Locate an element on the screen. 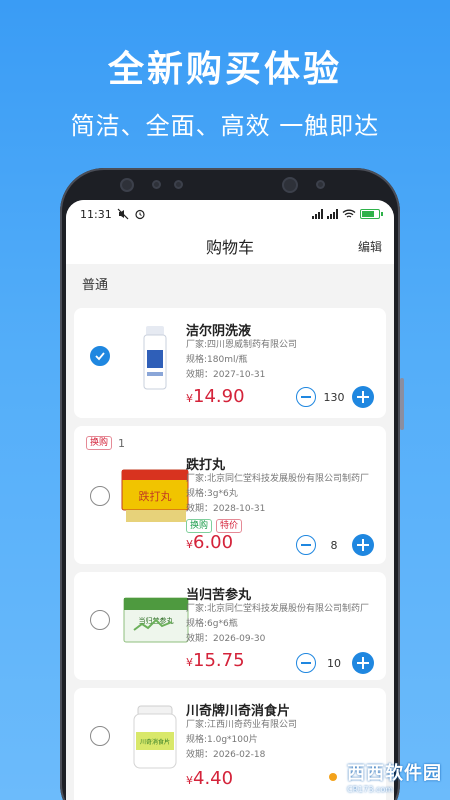 This screenshot has width=450, height=800. volume-button is located at coordinates (402, 404).